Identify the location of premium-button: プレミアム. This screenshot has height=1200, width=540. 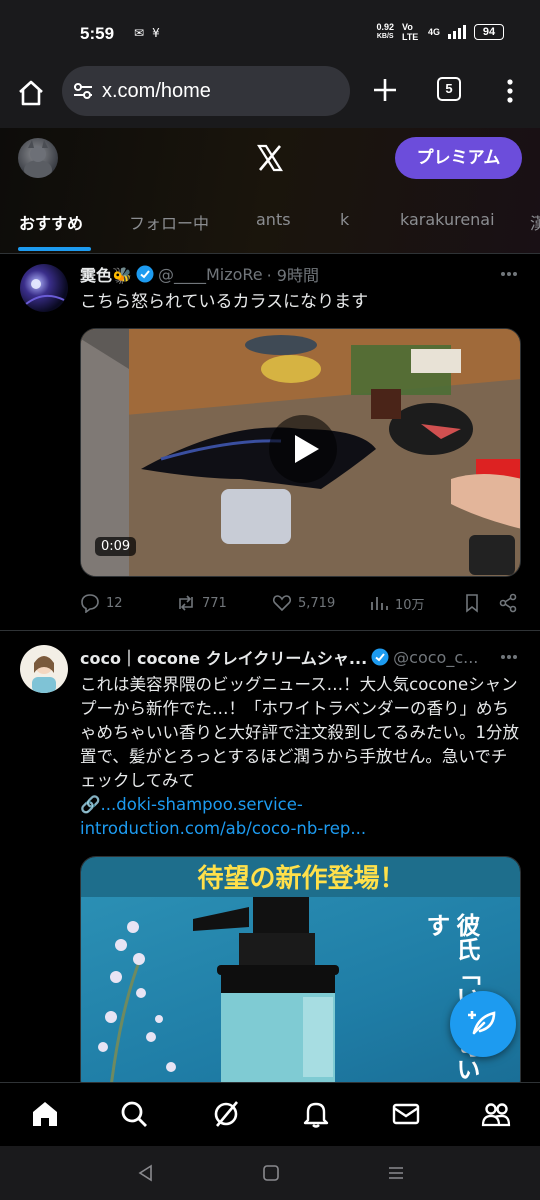
(458, 158).